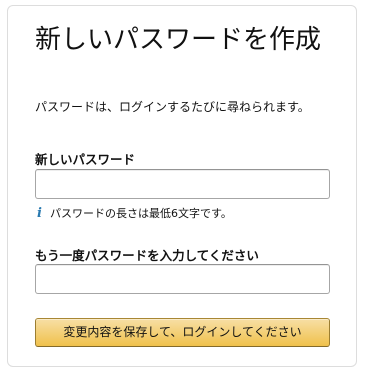 Image resolution: width=368 pixels, height=373 pixels. I want to click on new-password-input, so click(182, 184).